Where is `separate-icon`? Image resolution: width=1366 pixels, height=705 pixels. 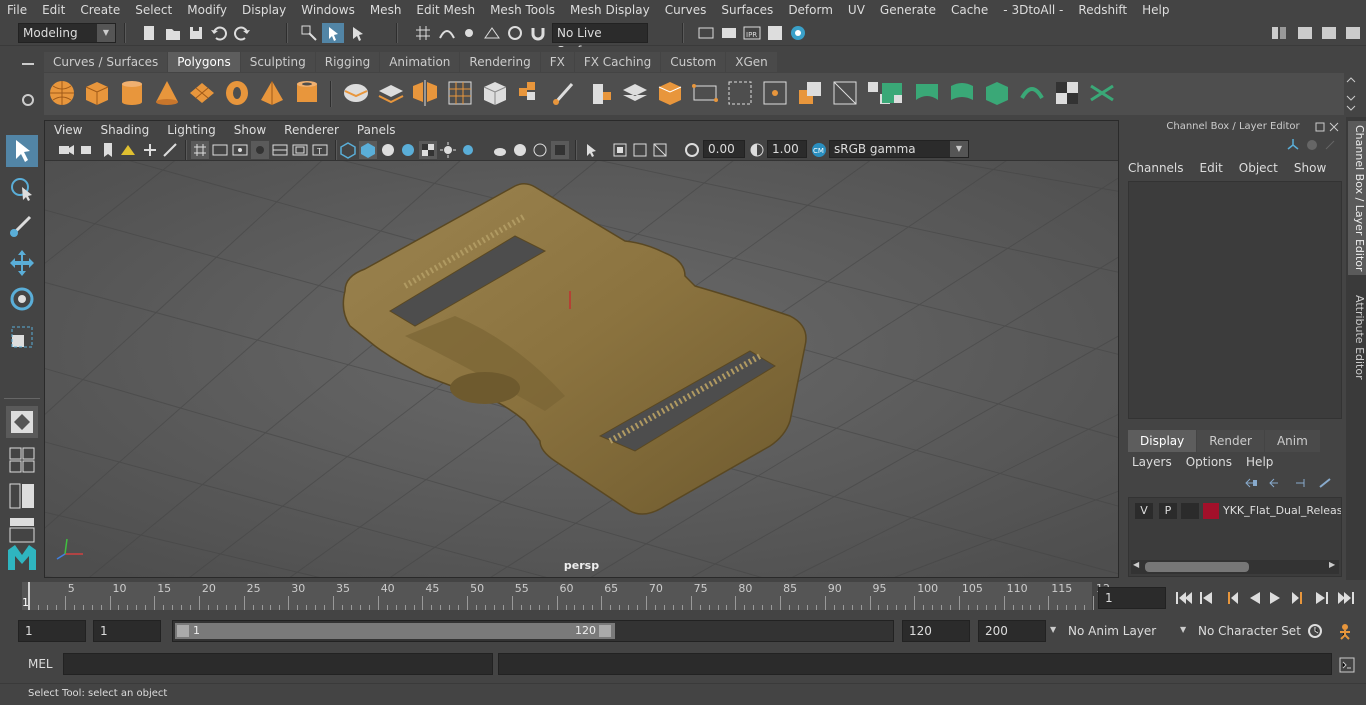 separate-icon is located at coordinates (391, 93).